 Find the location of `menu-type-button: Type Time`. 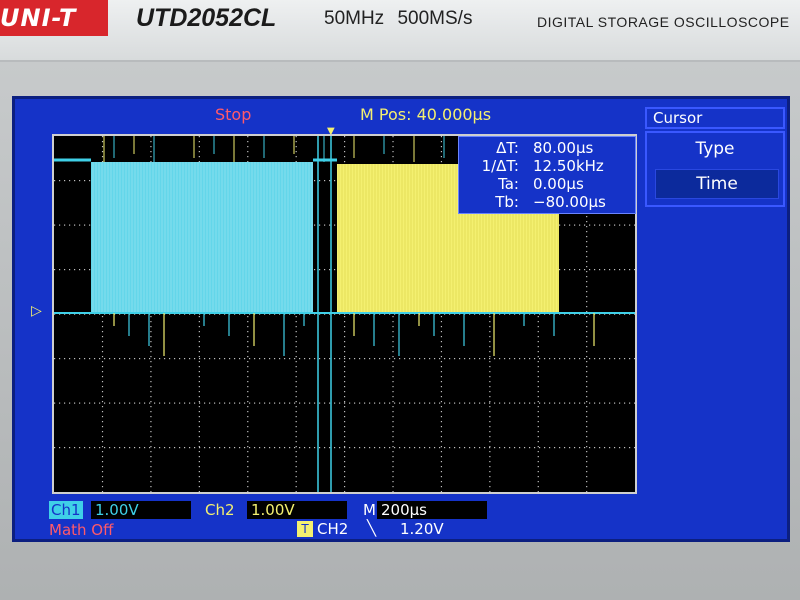

menu-type-button: Type Time is located at coordinates (715, 169).